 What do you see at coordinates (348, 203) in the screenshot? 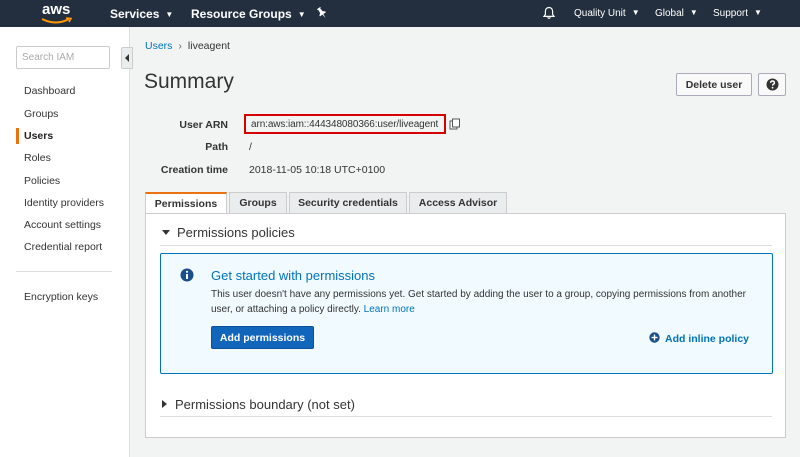
I see `tab-security-credentials: Security credentials` at bounding box center [348, 203].